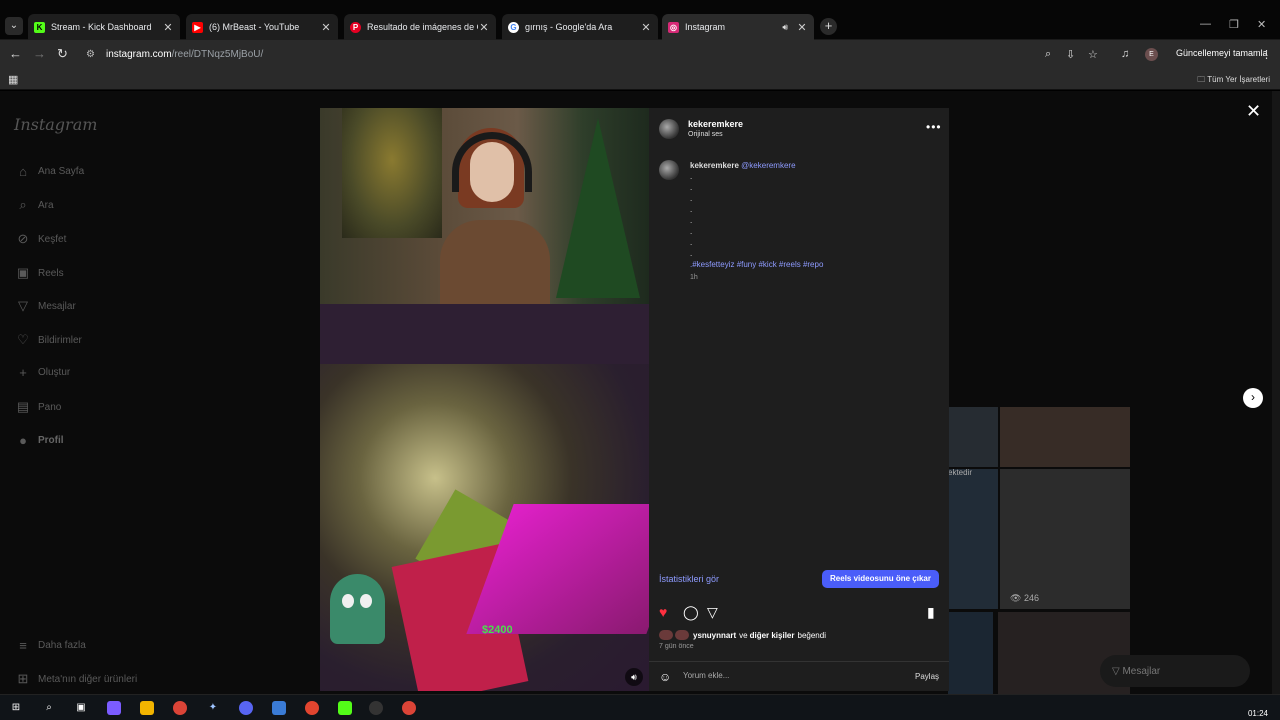  Describe the element at coordinates (705, 27) in the screenshot. I see `tab-title: Instagram` at that location.